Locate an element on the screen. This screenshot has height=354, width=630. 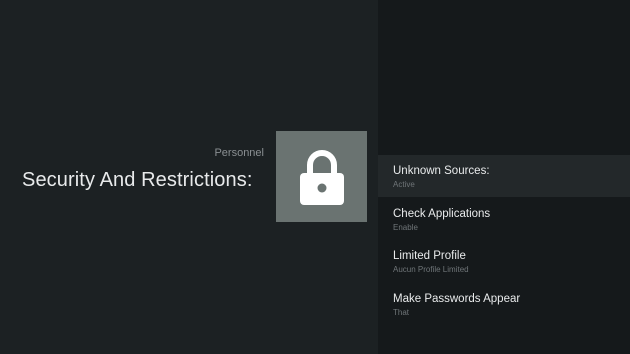
security-icon-tile is located at coordinates (321, 176).